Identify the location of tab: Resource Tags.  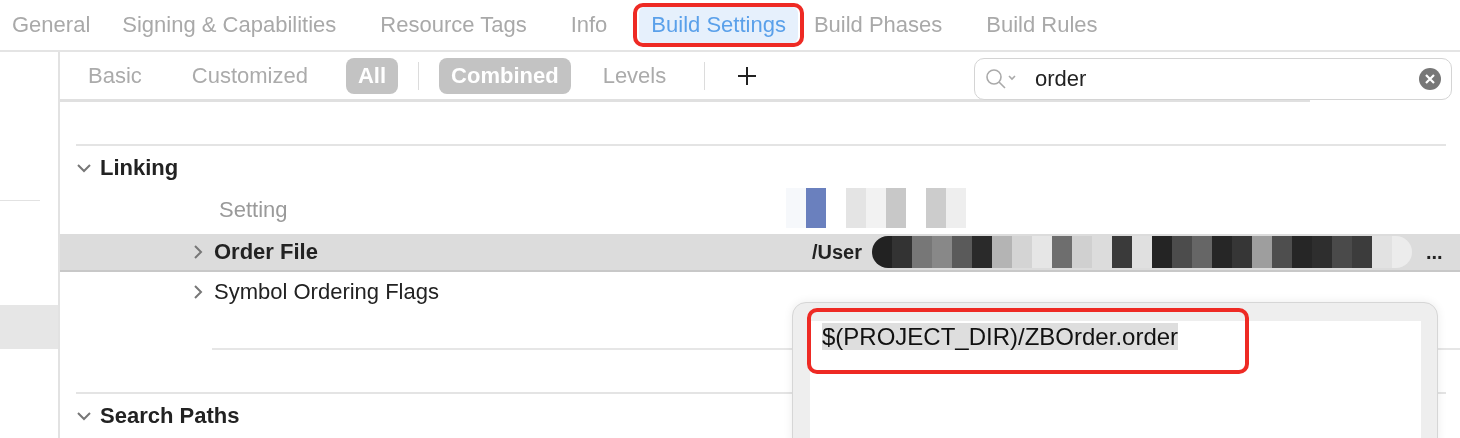
(453, 25).